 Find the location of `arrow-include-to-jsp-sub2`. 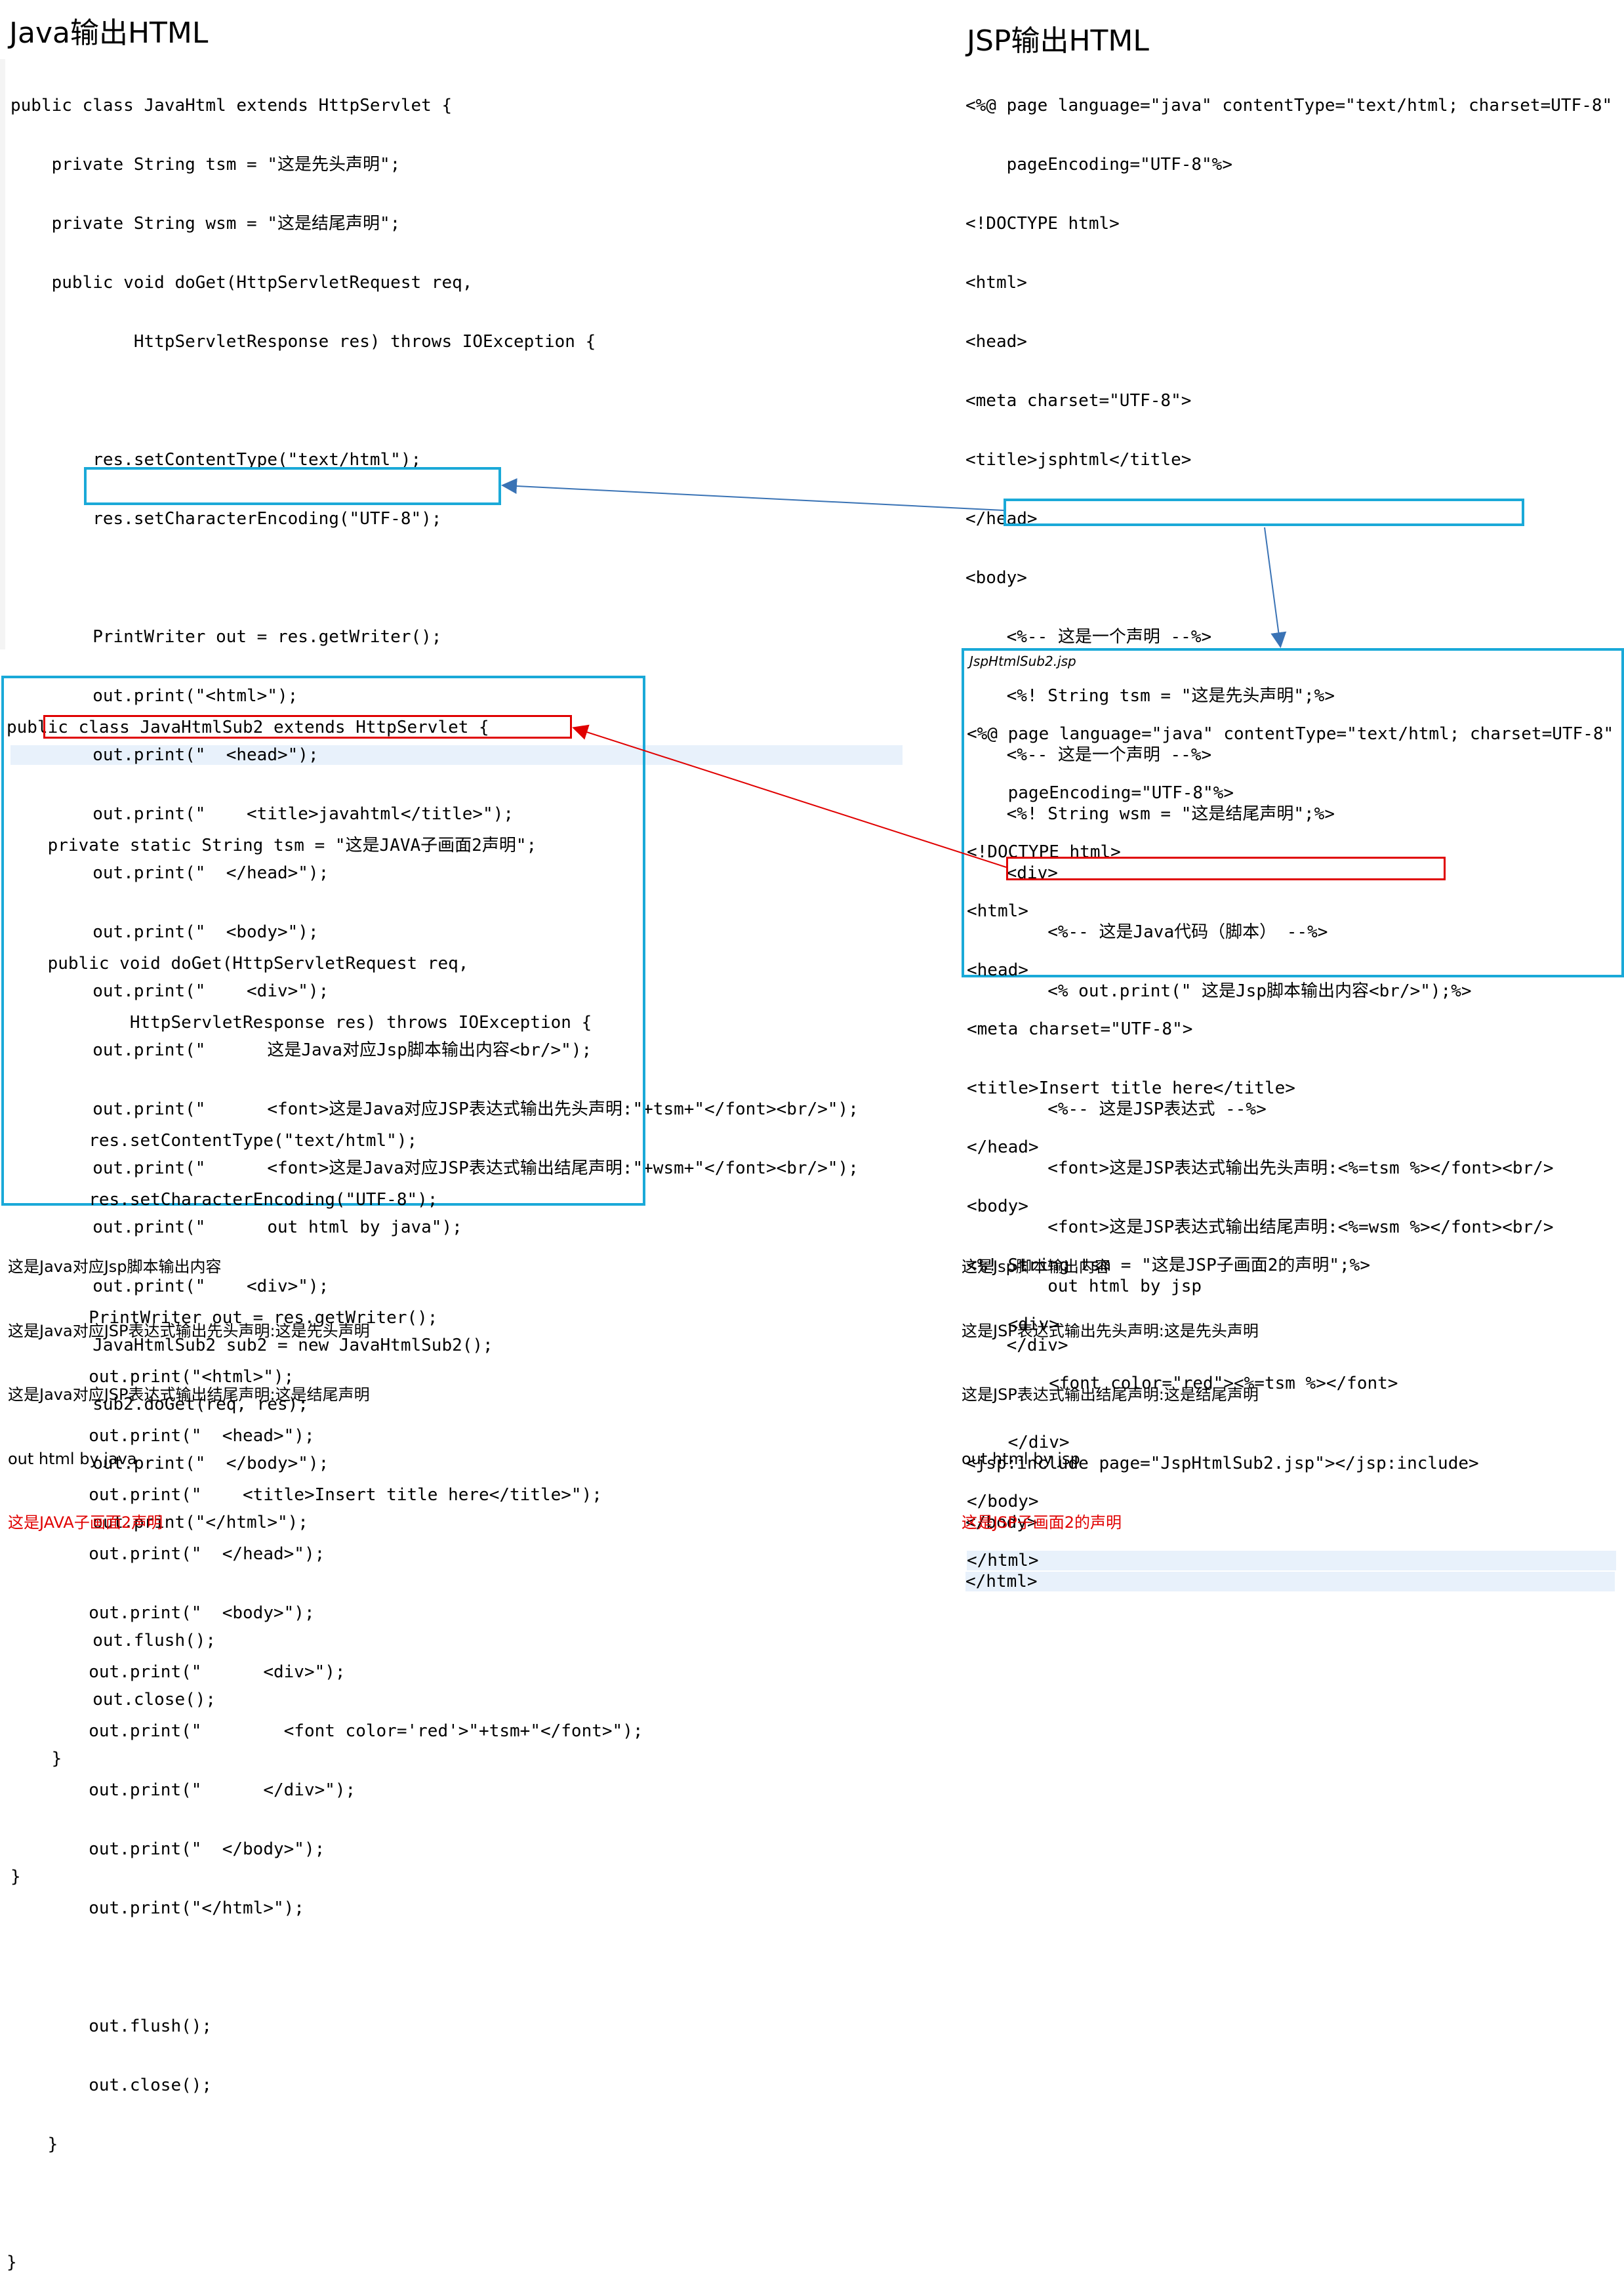

arrow-include-to-jsp-sub2 is located at coordinates (1276, 587).